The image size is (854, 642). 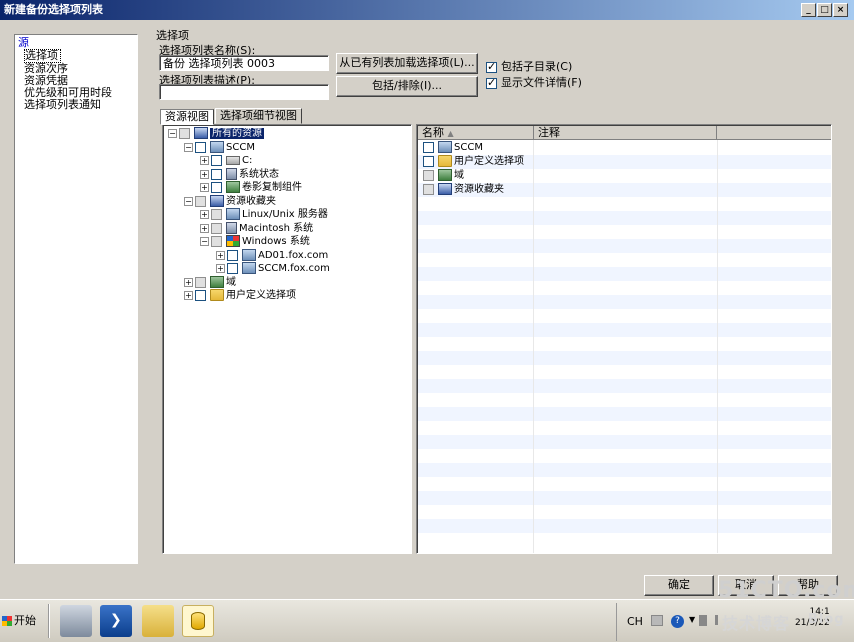 I want to click on nav-root-source: 源, so click(x=76, y=43).